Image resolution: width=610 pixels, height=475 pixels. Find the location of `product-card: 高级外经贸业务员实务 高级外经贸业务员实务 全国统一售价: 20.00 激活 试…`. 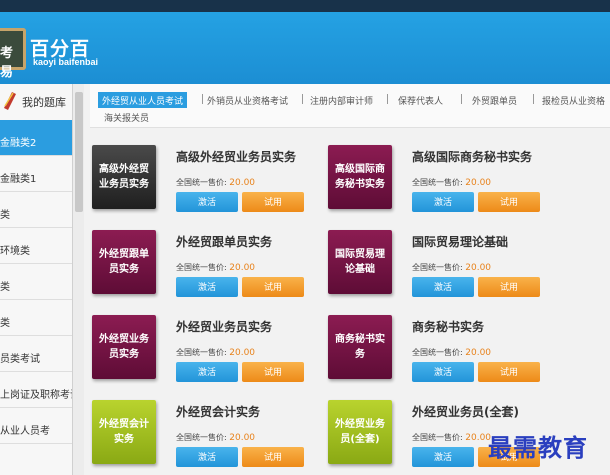

product-card: 高级外经贸业务员实务 高级外经贸业务员实务 全国统一售价: 20.00 激活 试… is located at coordinates (210, 187).